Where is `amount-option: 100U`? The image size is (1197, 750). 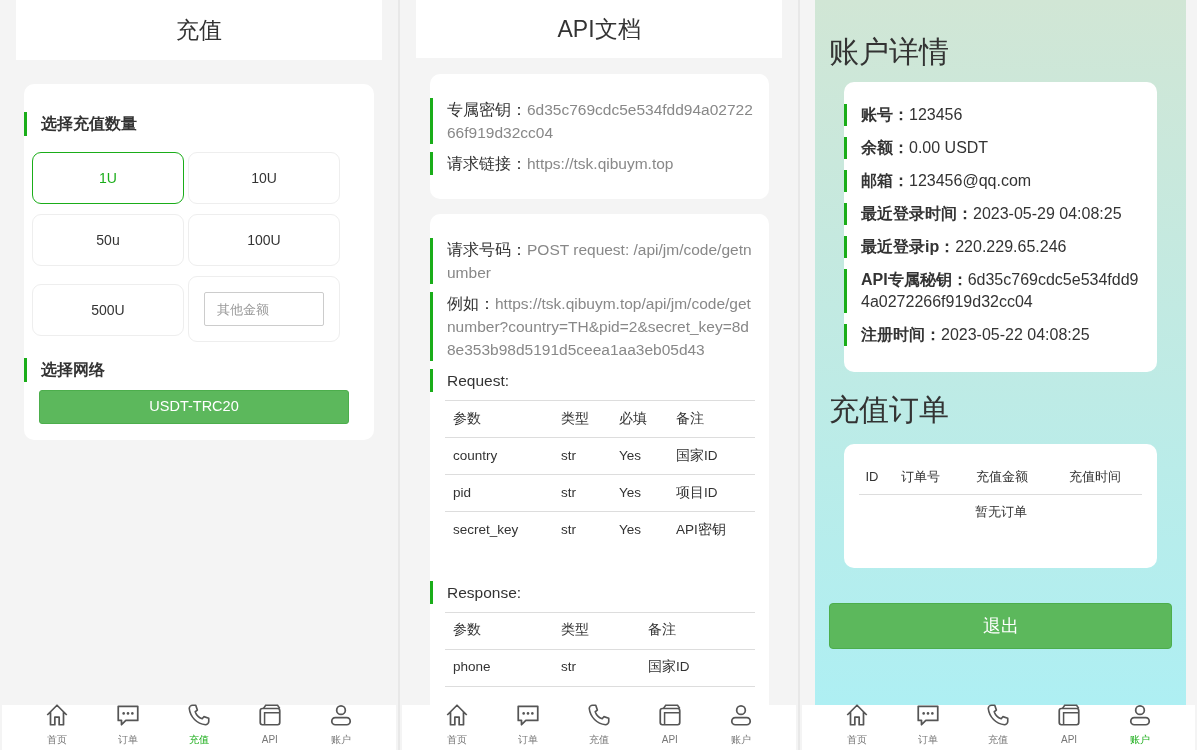
amount-option: 100U is located at coordinates (264, 240).